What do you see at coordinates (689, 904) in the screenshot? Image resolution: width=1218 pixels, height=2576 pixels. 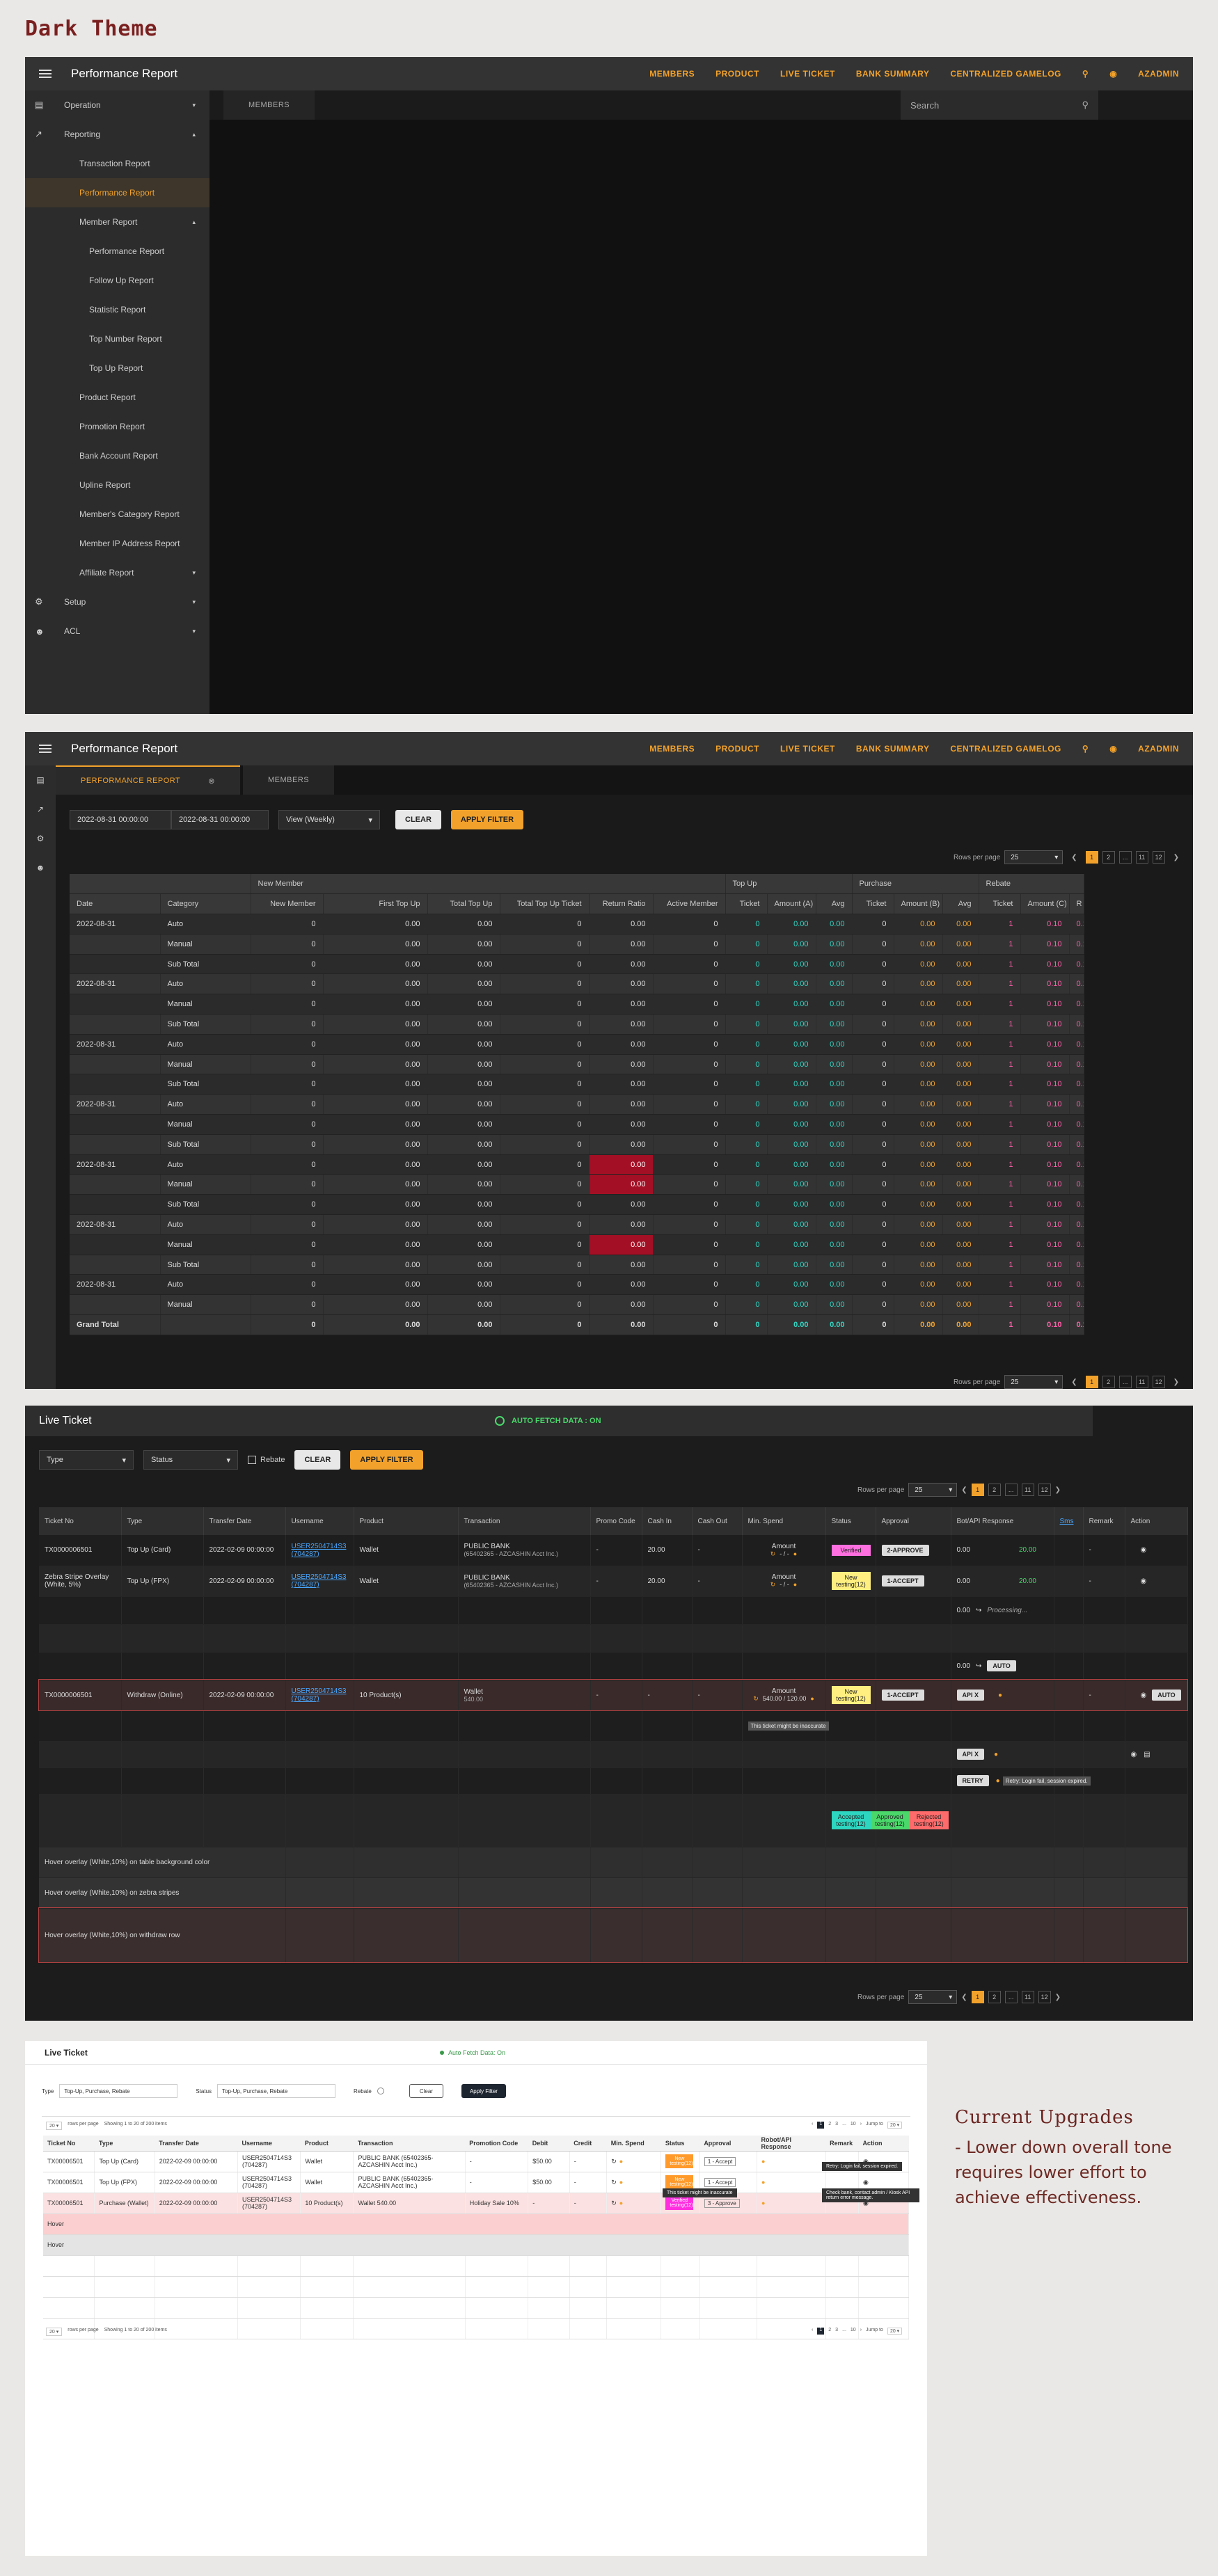 I see `column-header: Active Member` at bounding box center [689, 904].